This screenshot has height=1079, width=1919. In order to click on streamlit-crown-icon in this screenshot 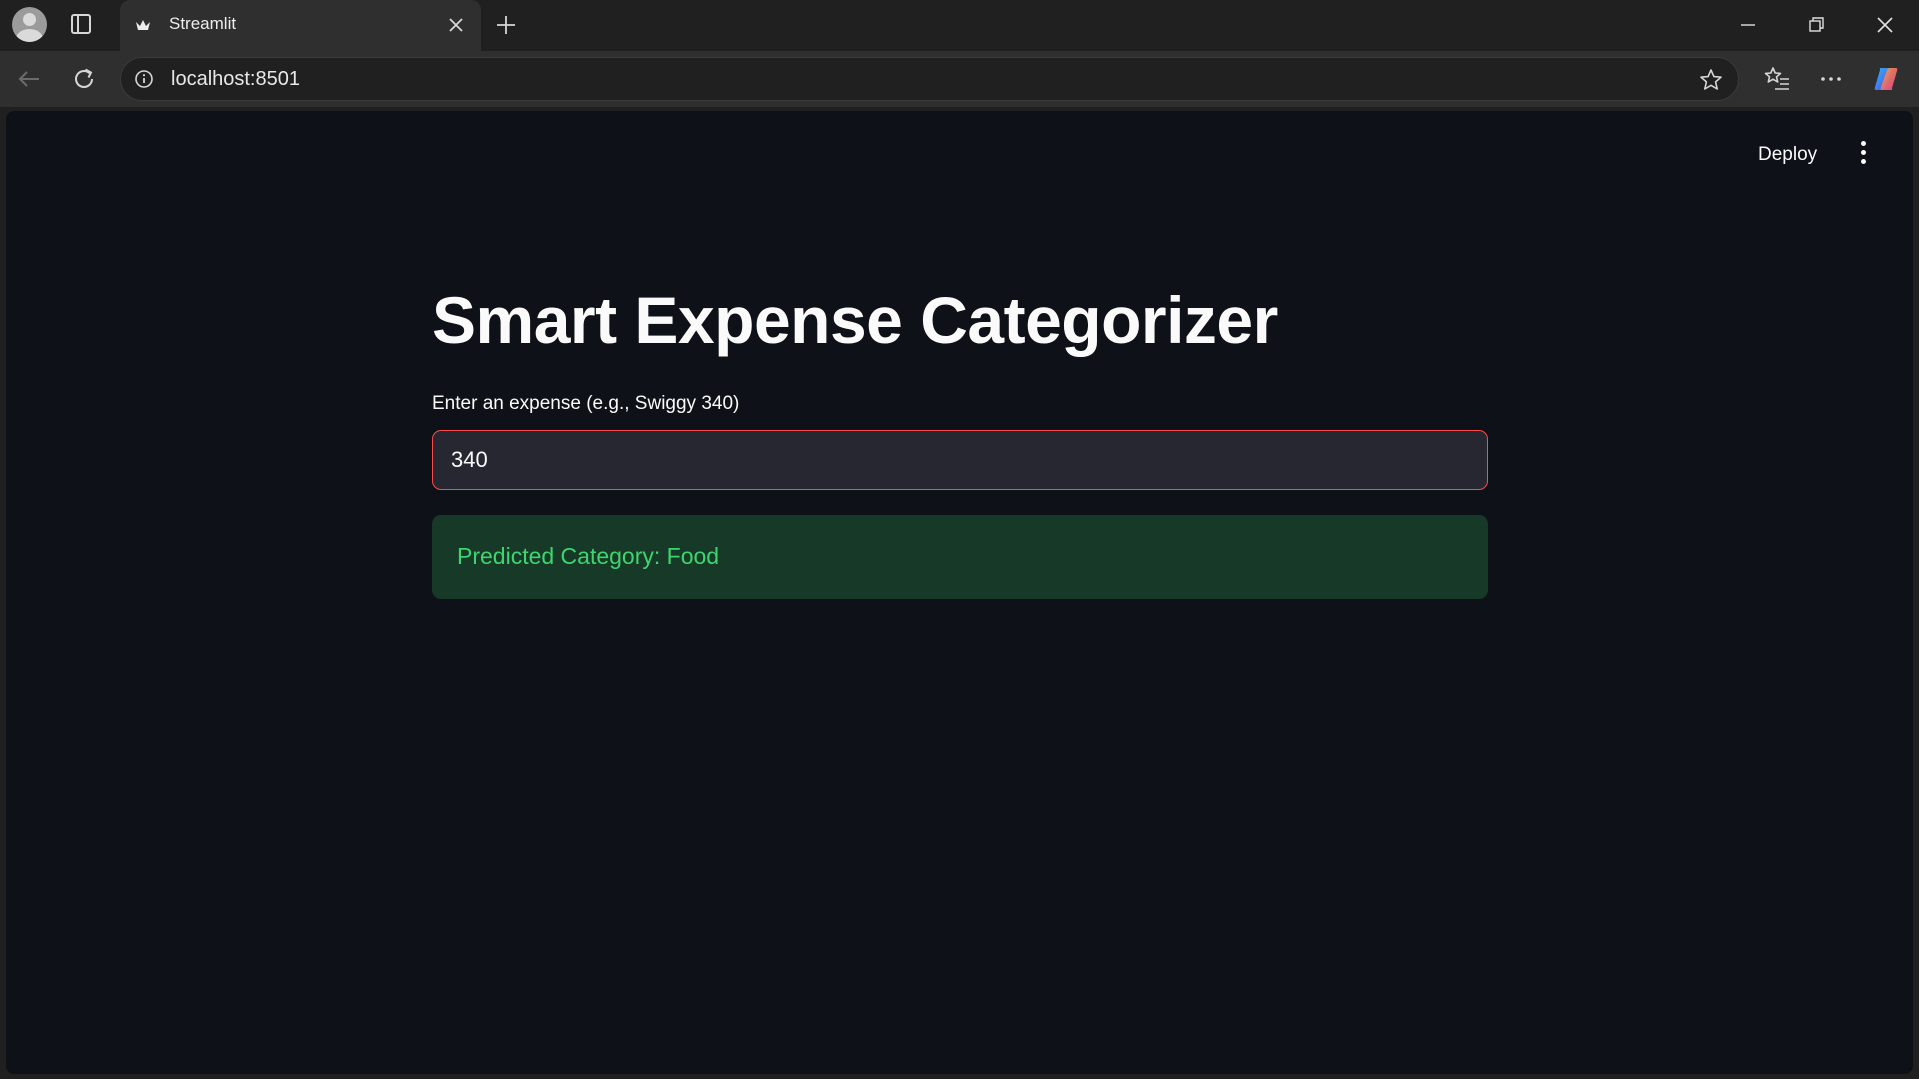, I will do `click(143, 25)`.